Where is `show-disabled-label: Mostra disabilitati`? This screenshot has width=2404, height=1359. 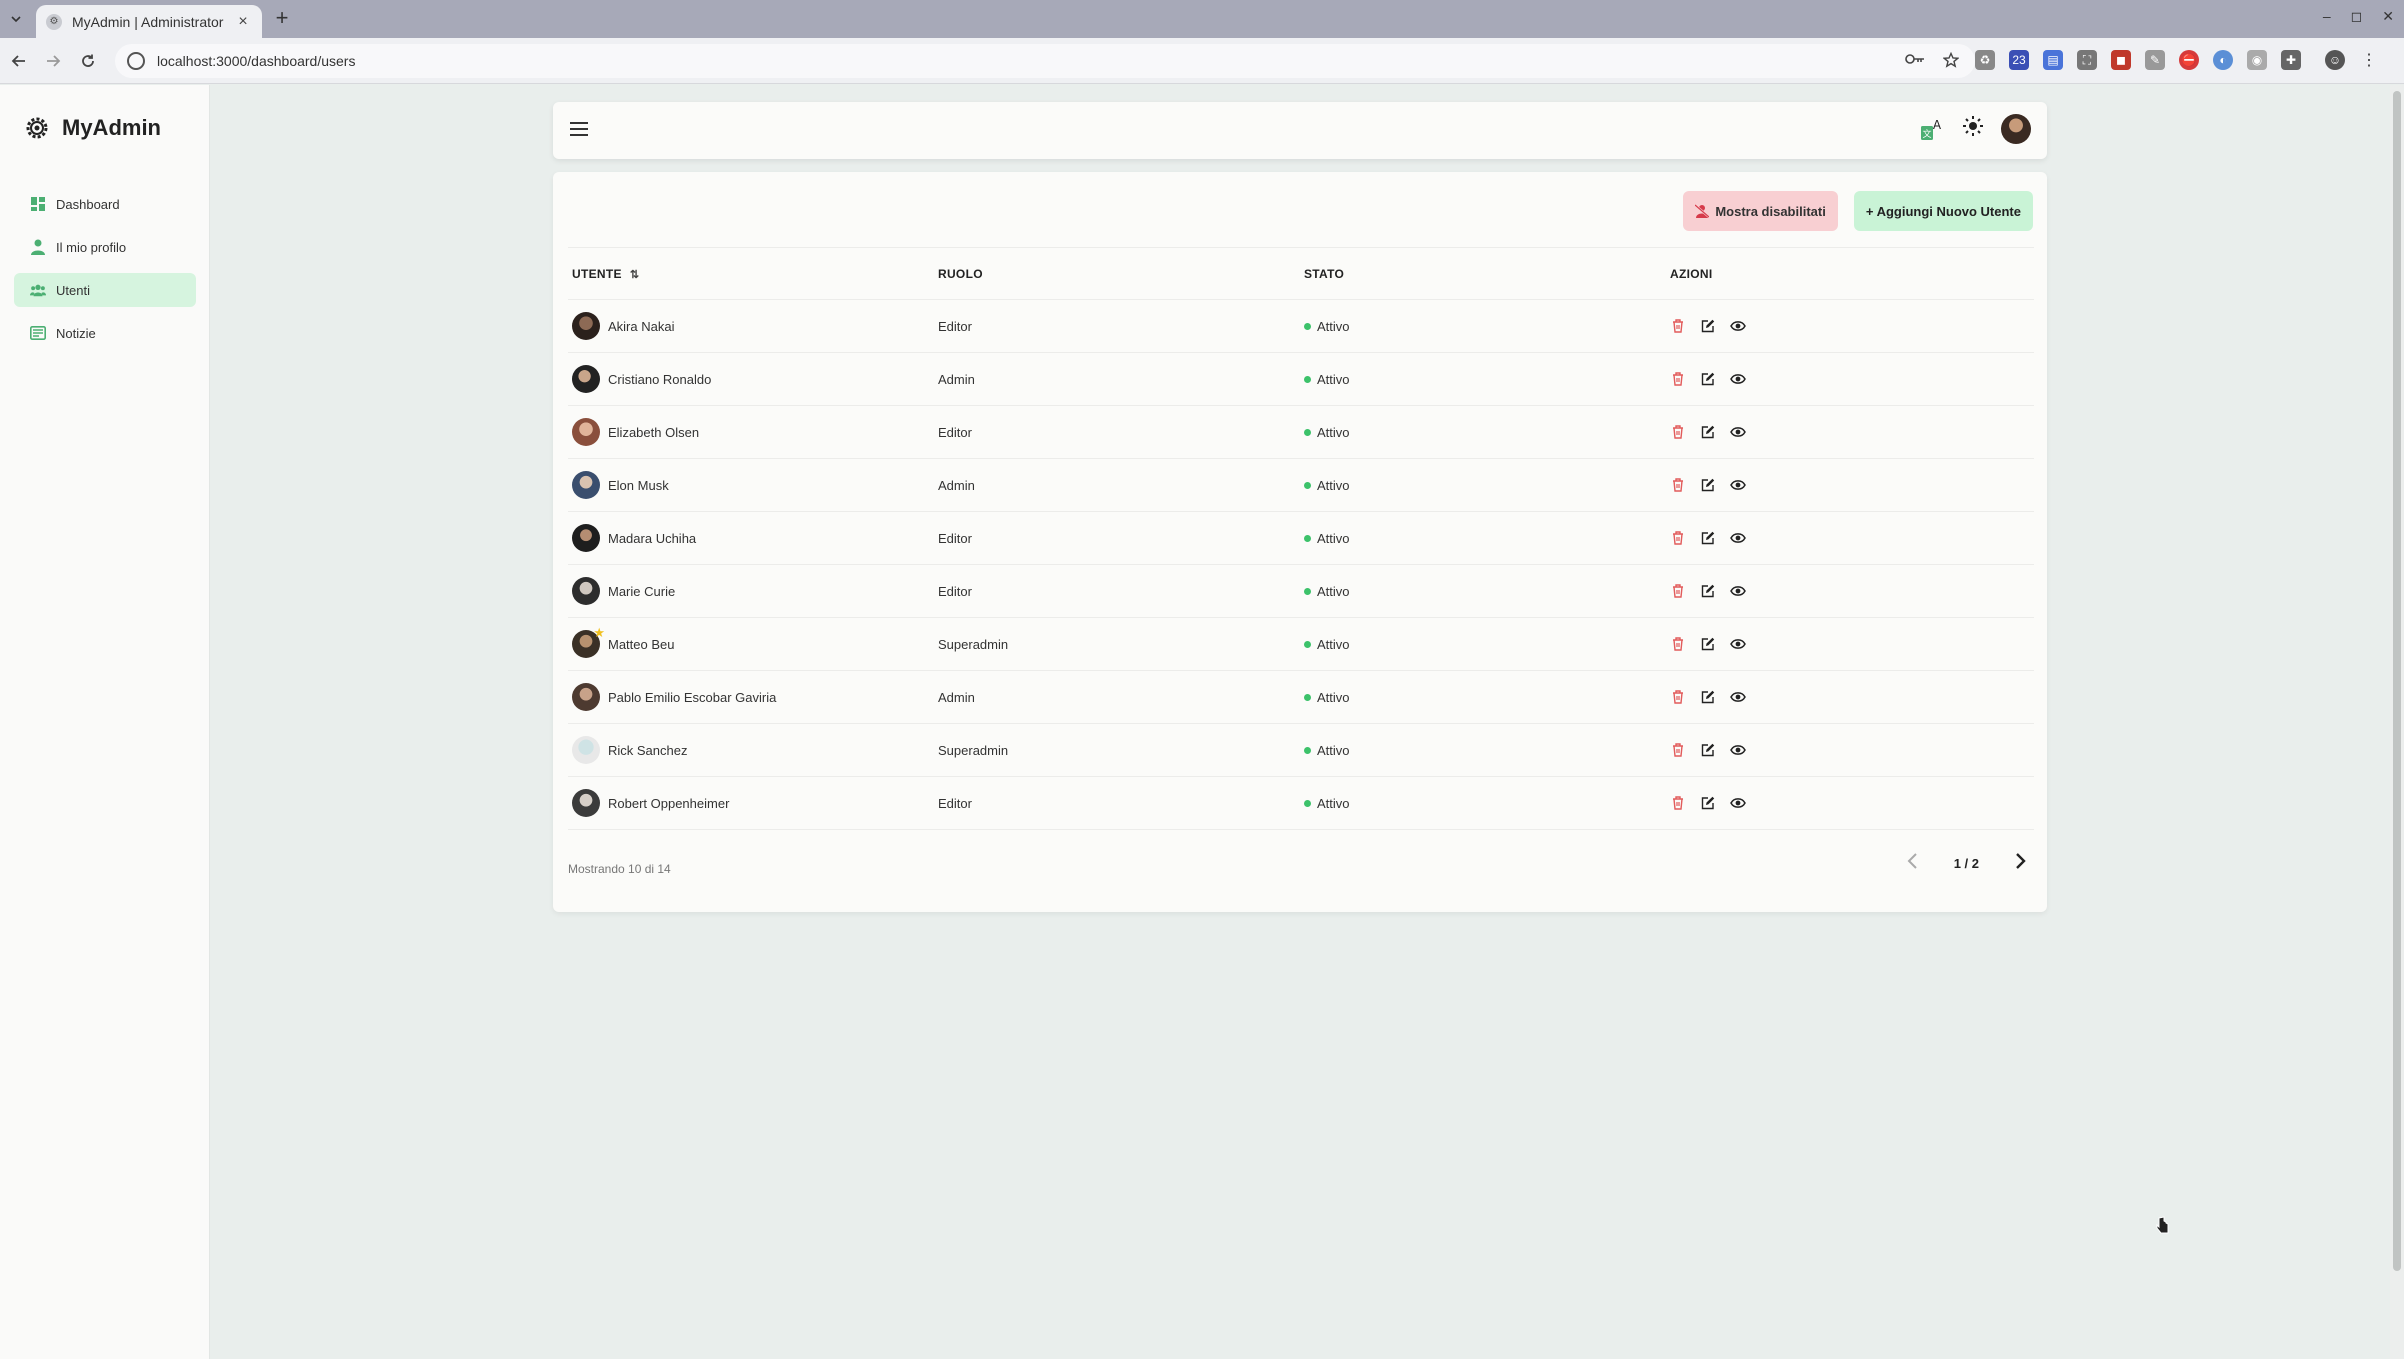
show-disabled-label: Mostra disabilitati is located at coordinates (1770, 211).